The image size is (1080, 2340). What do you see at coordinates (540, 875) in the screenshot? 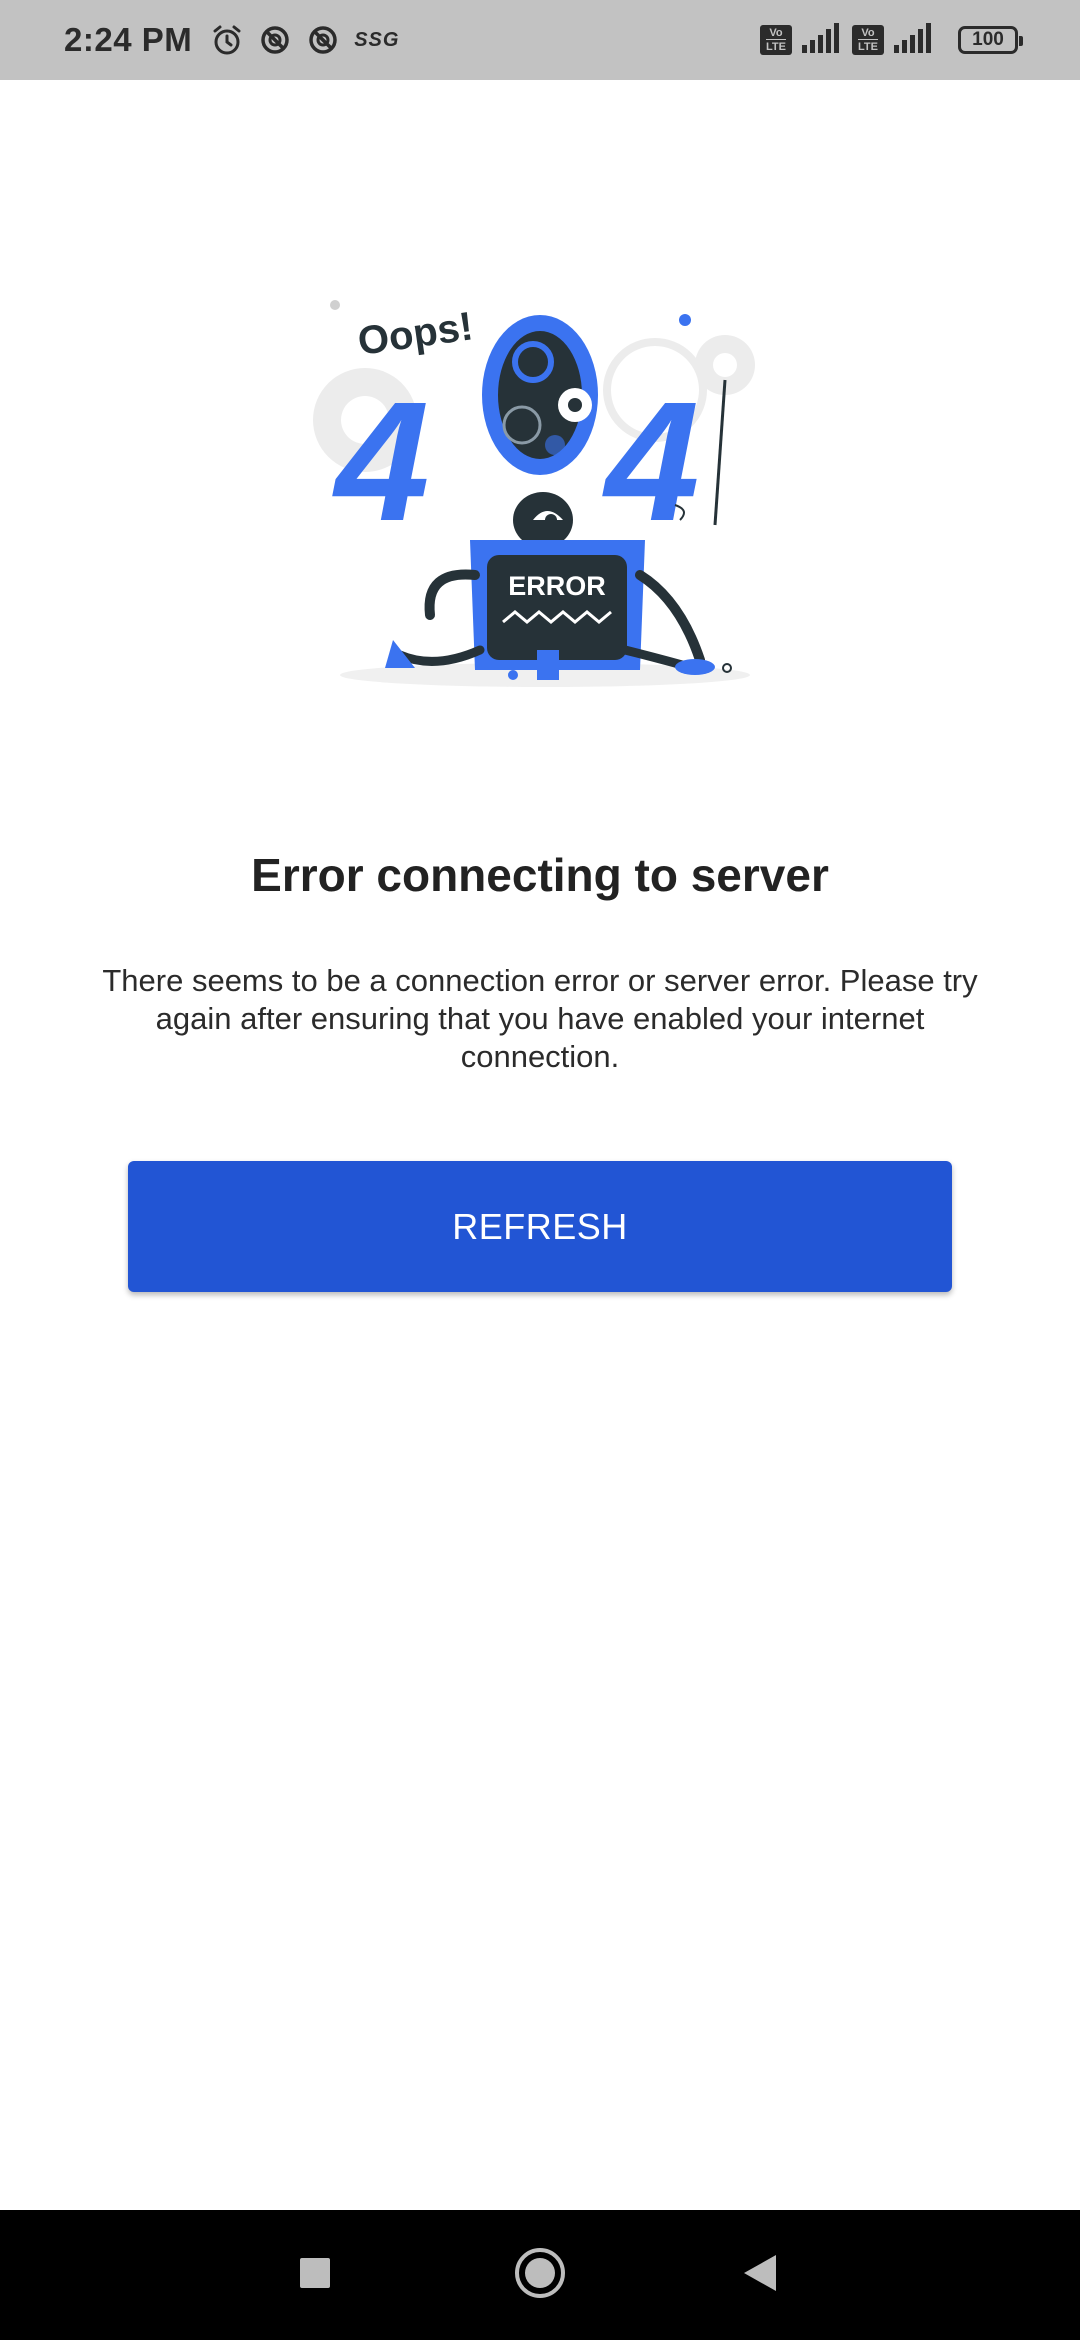
I see `error-title: Error connecting to server` at bounding box center [540, 875].